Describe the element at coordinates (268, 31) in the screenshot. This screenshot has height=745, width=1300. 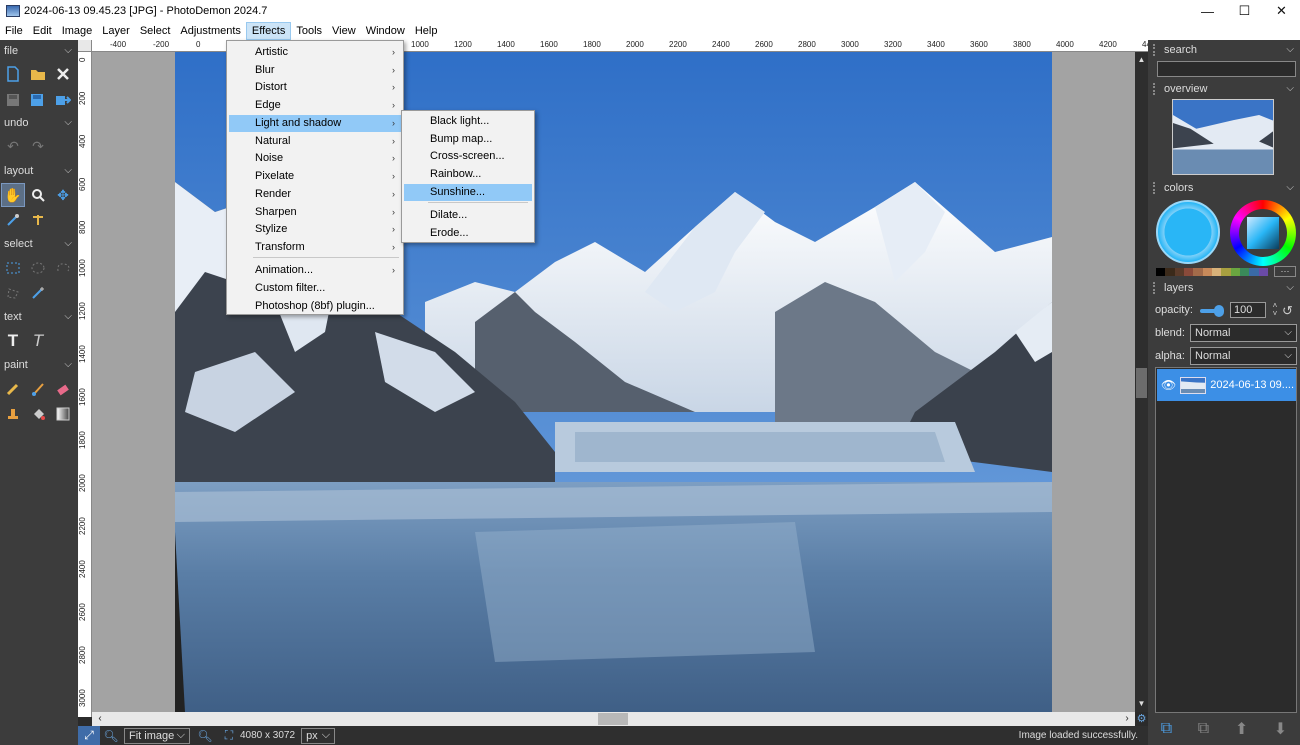
I see `menu-effects: Effects` at that location.